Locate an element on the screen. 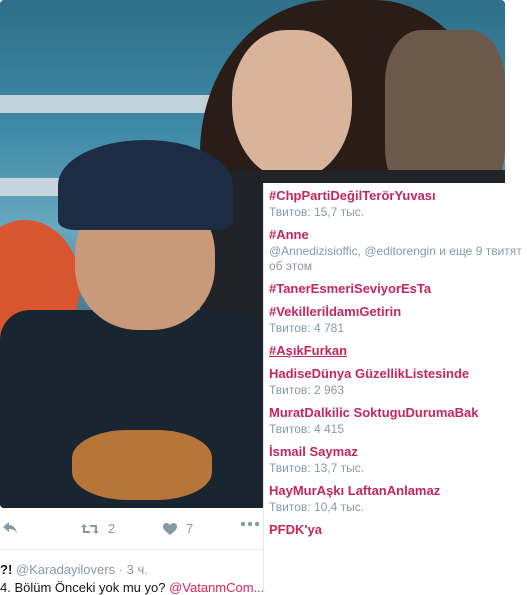 Image resolution: width=527 pixels, height=595 pixels. reply-button is located at coordinates (10, 528).